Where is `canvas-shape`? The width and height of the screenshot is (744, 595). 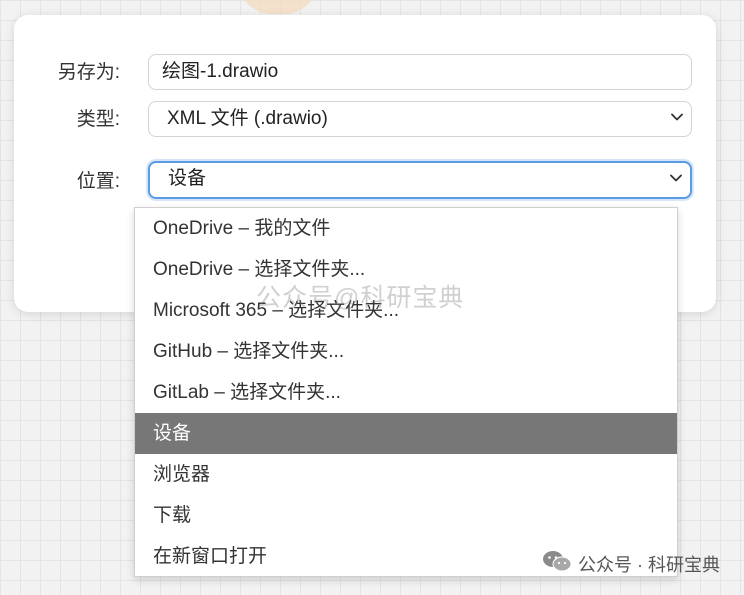 canvas-shape is located at coordinates (278, 7).